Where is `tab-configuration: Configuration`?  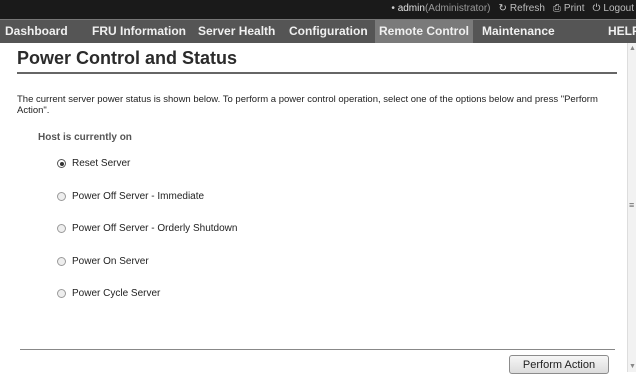
tab-configuration: Configuration is located at coordinates (328, 31).